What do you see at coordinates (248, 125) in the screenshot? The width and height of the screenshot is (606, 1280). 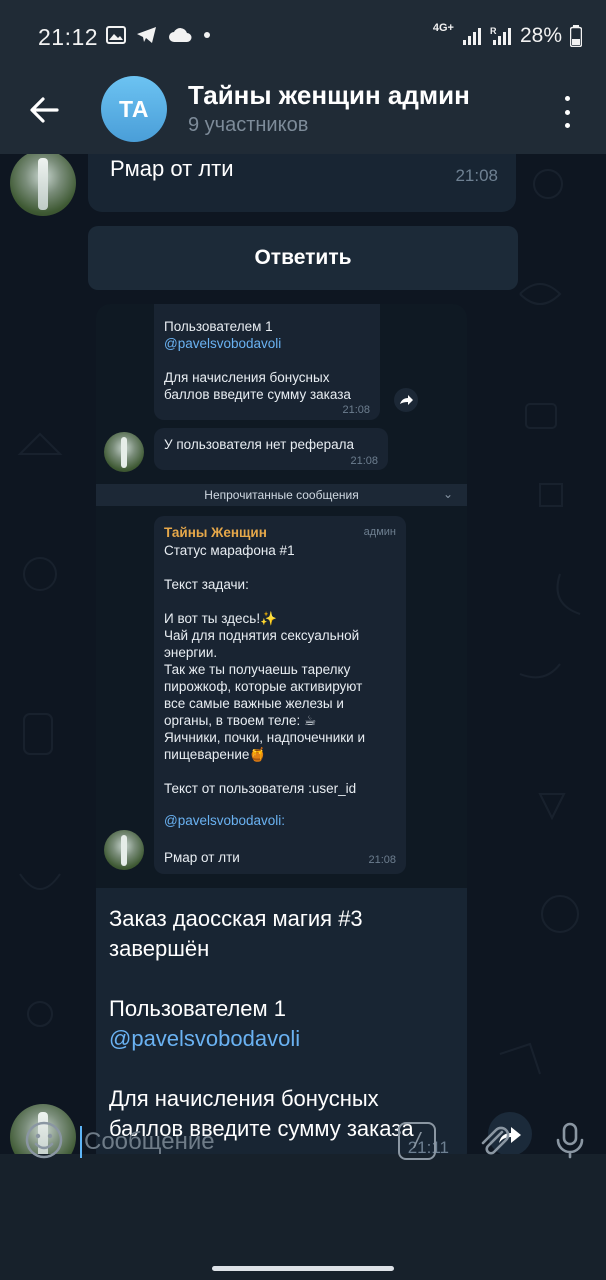 I see `chat-subtitle: 9 участников` at bounding box center [248, 125].